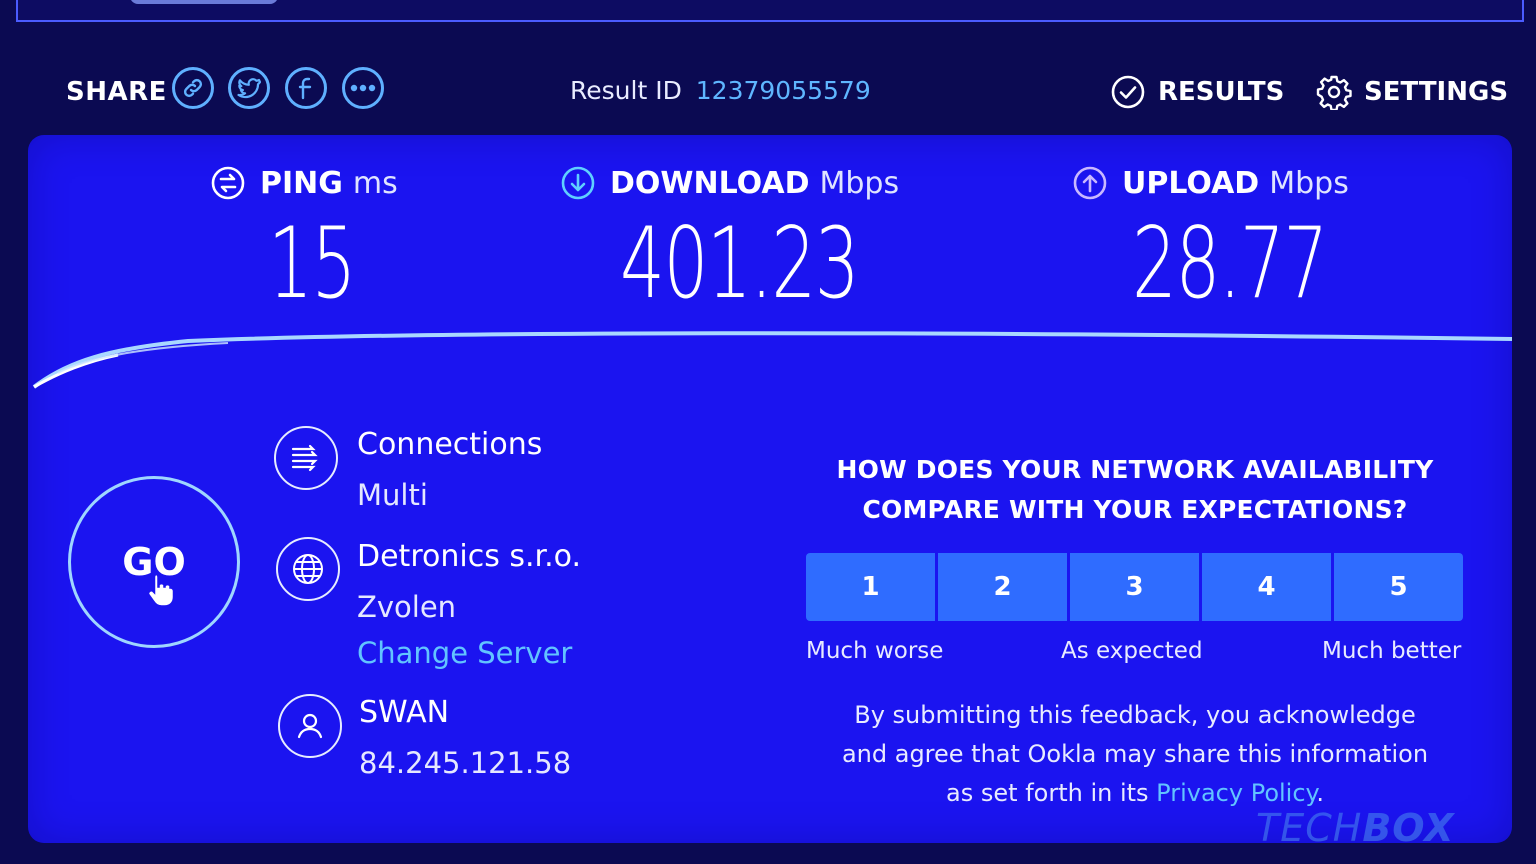 The width and height of the screenshot is (1536, 864). Describe the element at coordinates (306, 88) in the screenshot. I see `facebook-icon` at that location.